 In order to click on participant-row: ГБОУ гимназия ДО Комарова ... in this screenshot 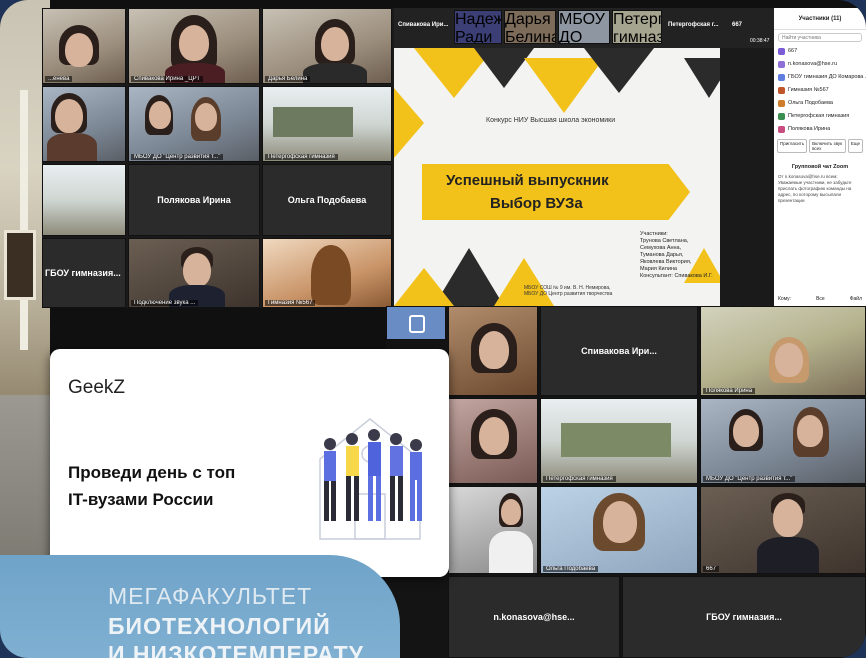, I will do `click(820, 77)`.